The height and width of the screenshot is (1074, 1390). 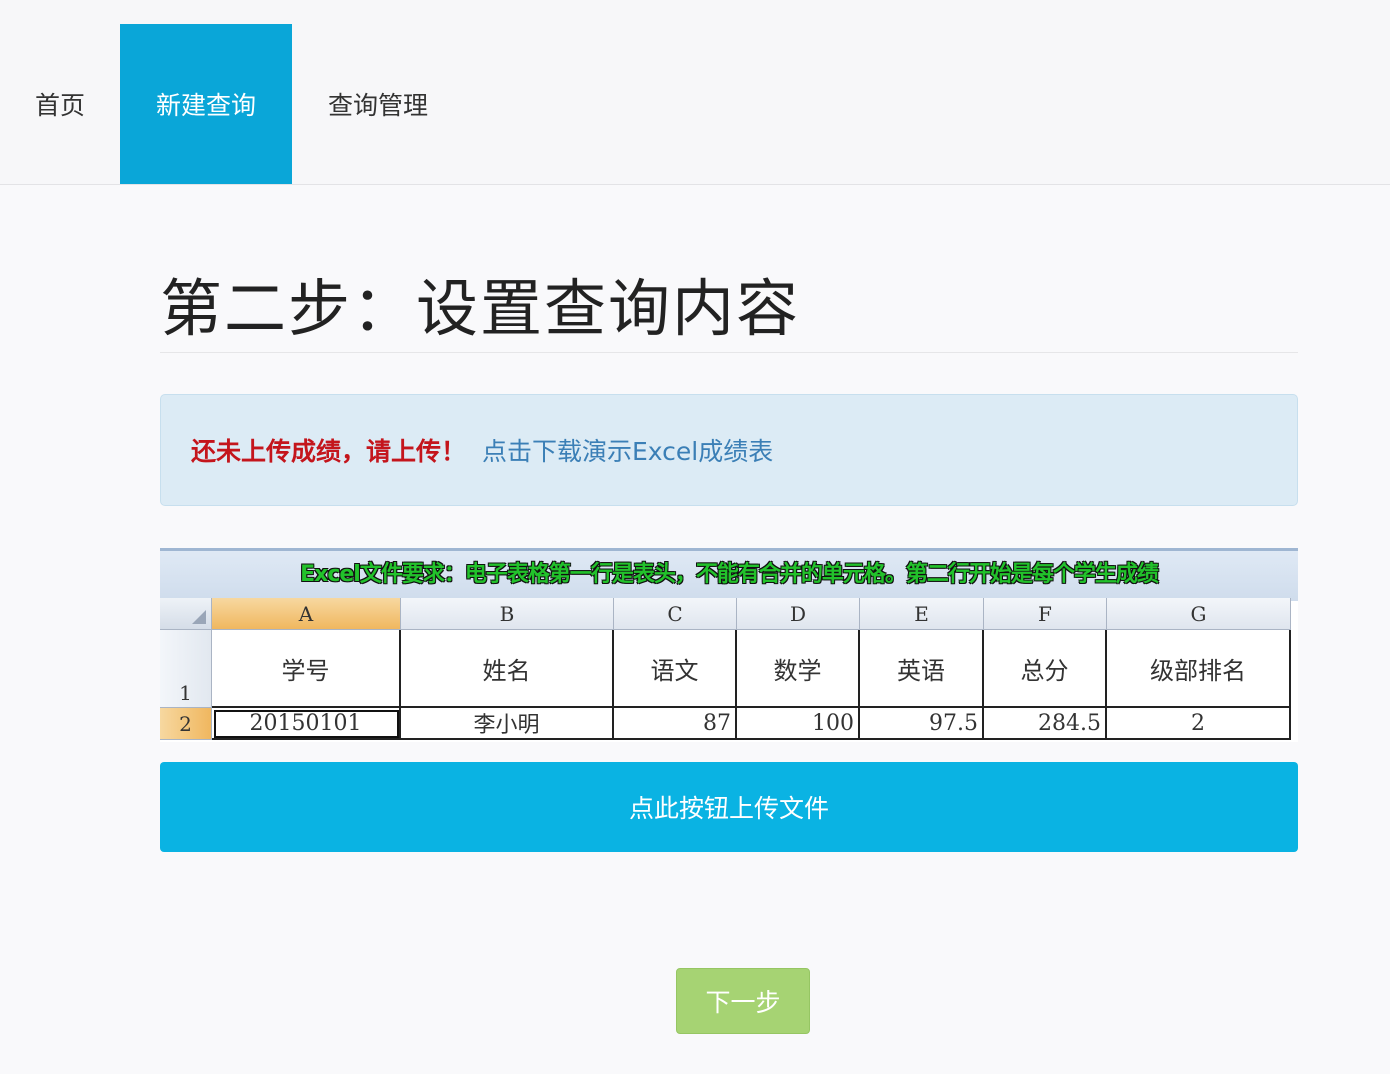 What do you see at coordinates (1199, 614) in the screenshot?
I see `excel-col-header: G` at bounding box center [1199, 614].